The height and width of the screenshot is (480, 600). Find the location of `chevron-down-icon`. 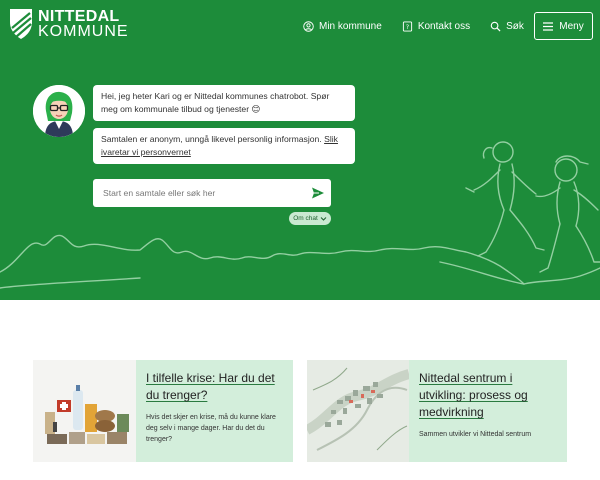

chevron-down-icon is located at coordinates (323, 219).